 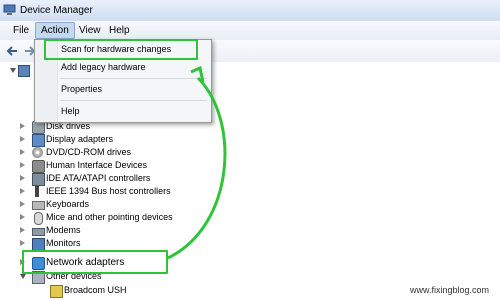 I want to click on keyboard-icon, so click(x=38, y=205).